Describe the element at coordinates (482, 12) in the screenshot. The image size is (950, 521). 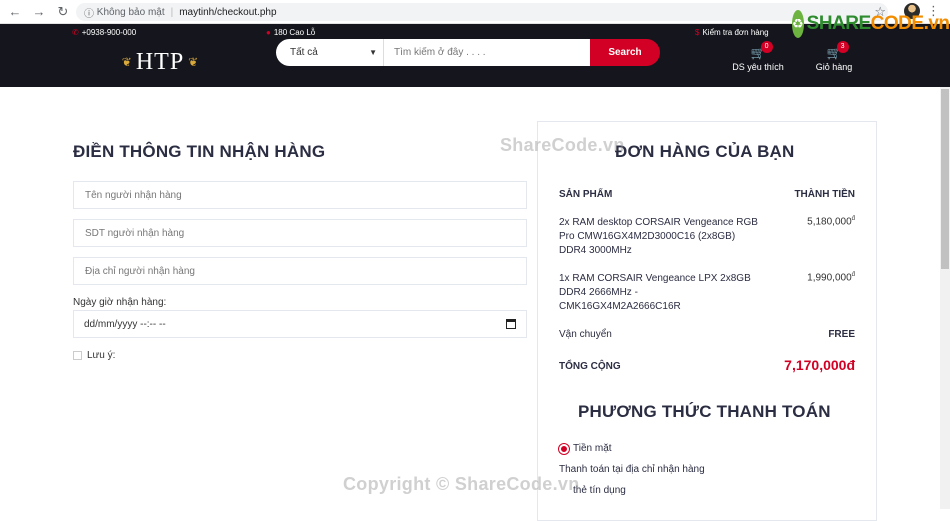
I see `address-bar: ⓘ Không bảo mật | maytinh/checkout.php` at that location.